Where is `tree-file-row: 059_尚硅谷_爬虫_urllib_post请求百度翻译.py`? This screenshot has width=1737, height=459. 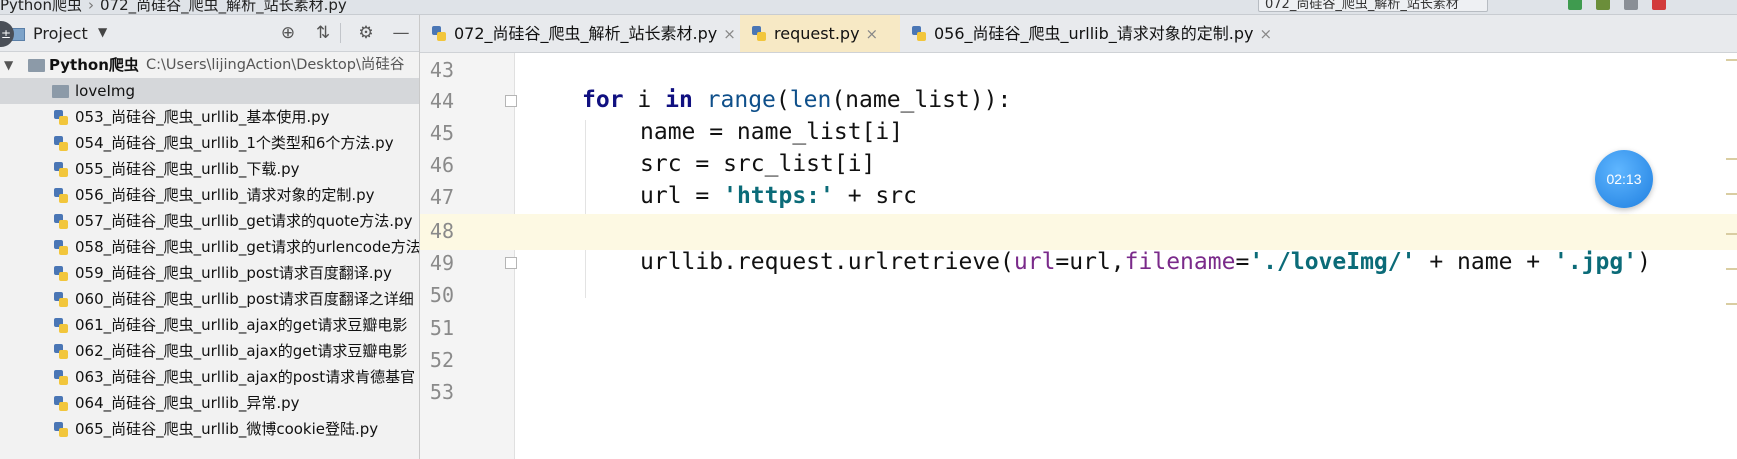
tree-file-row: 059_尚硅谷_爬虫_urllib_post请求百度翻译.py is located at coordinates (209, 273).